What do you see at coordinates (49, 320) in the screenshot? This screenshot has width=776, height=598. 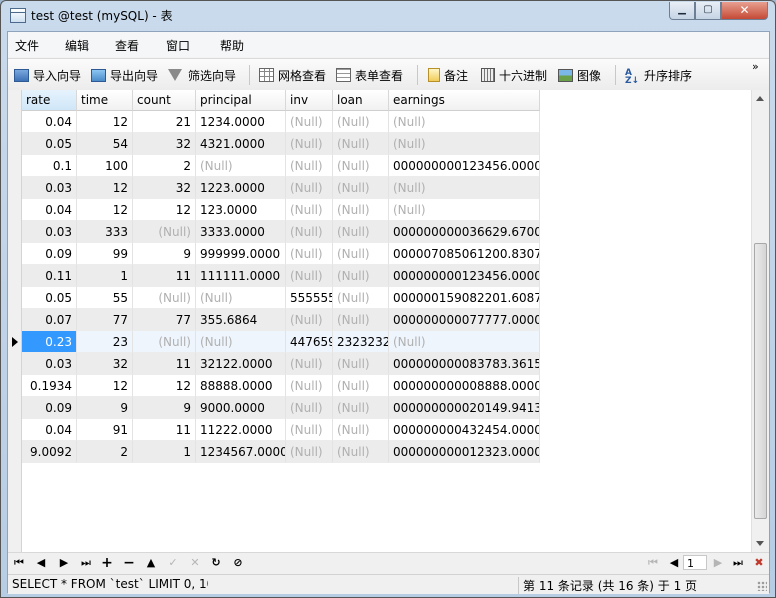 I see `table-cell-rate: 0.07` at bounding box center [49, 320].